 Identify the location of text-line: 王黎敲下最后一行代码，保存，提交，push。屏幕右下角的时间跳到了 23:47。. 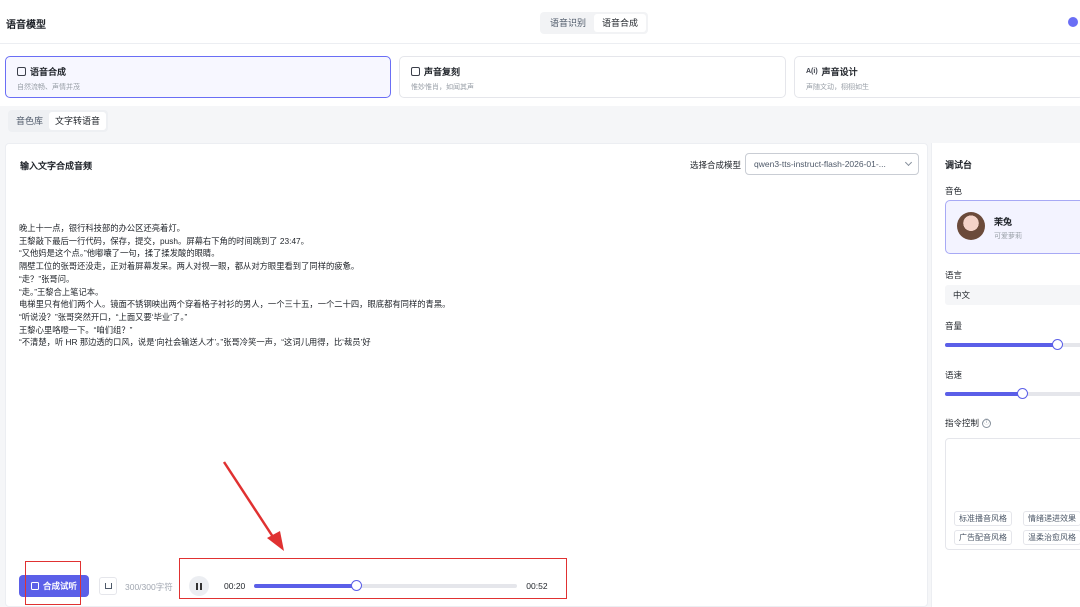
(164, 240).